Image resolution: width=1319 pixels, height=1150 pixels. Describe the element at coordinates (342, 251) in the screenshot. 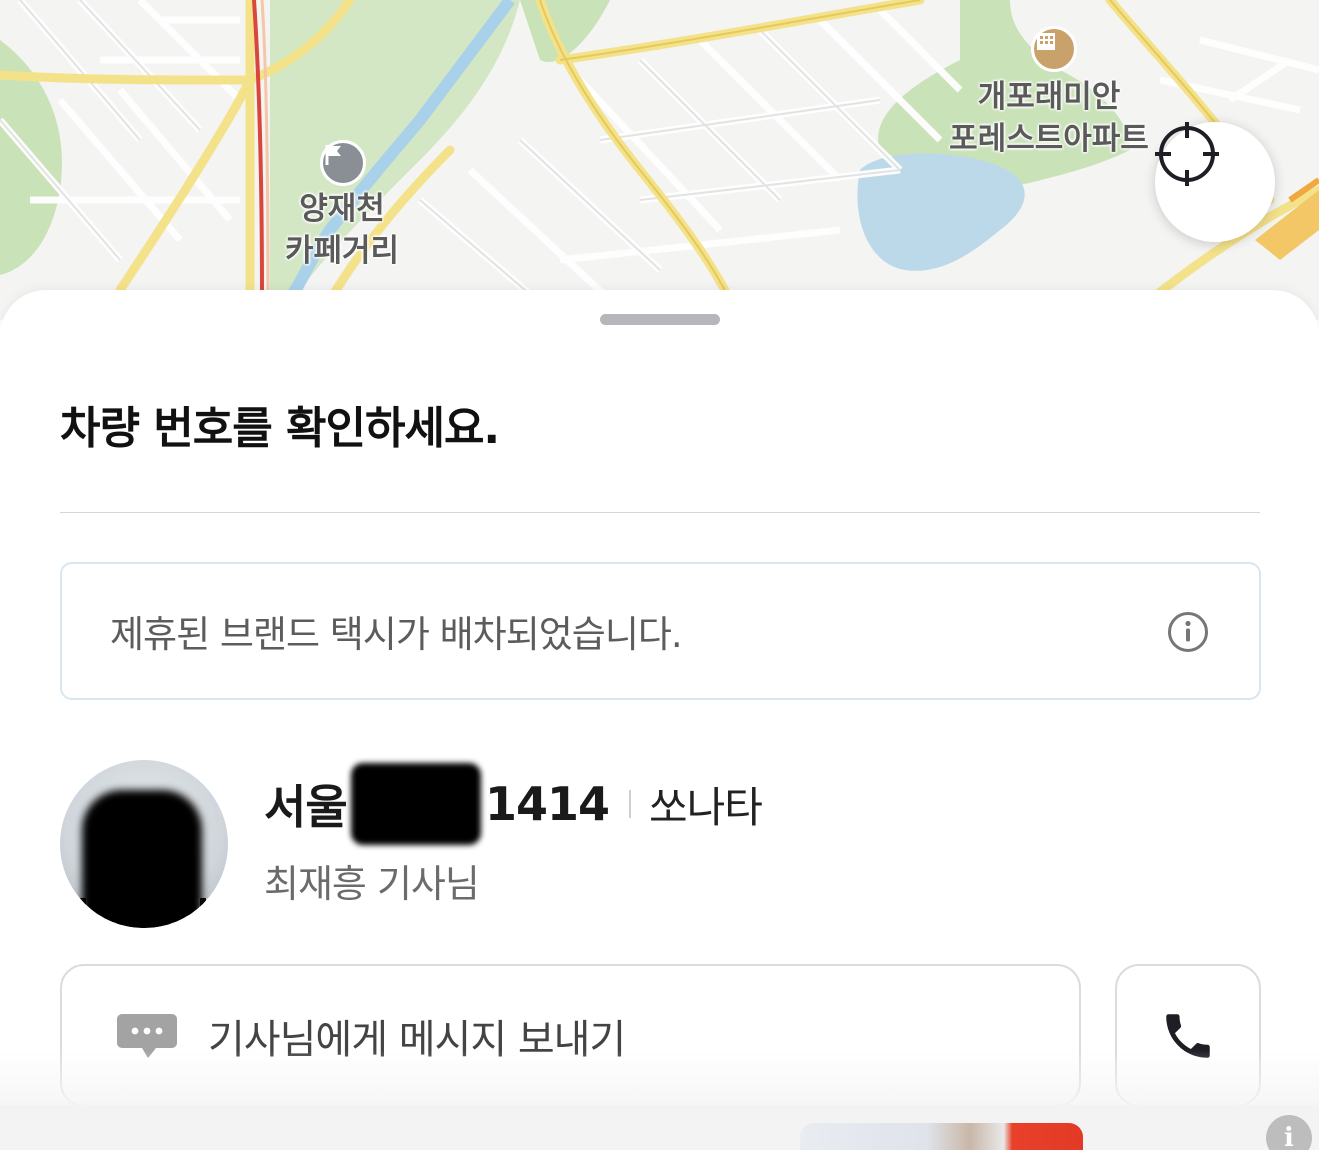

I see `poi-line2: 카페거리` at that location.